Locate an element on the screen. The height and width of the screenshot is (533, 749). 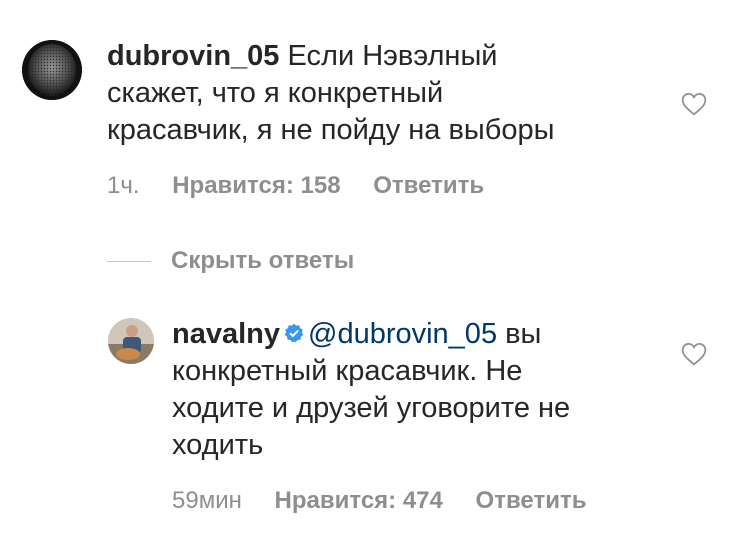
comment-time: 1ч. is located at coordinates (123, 185).